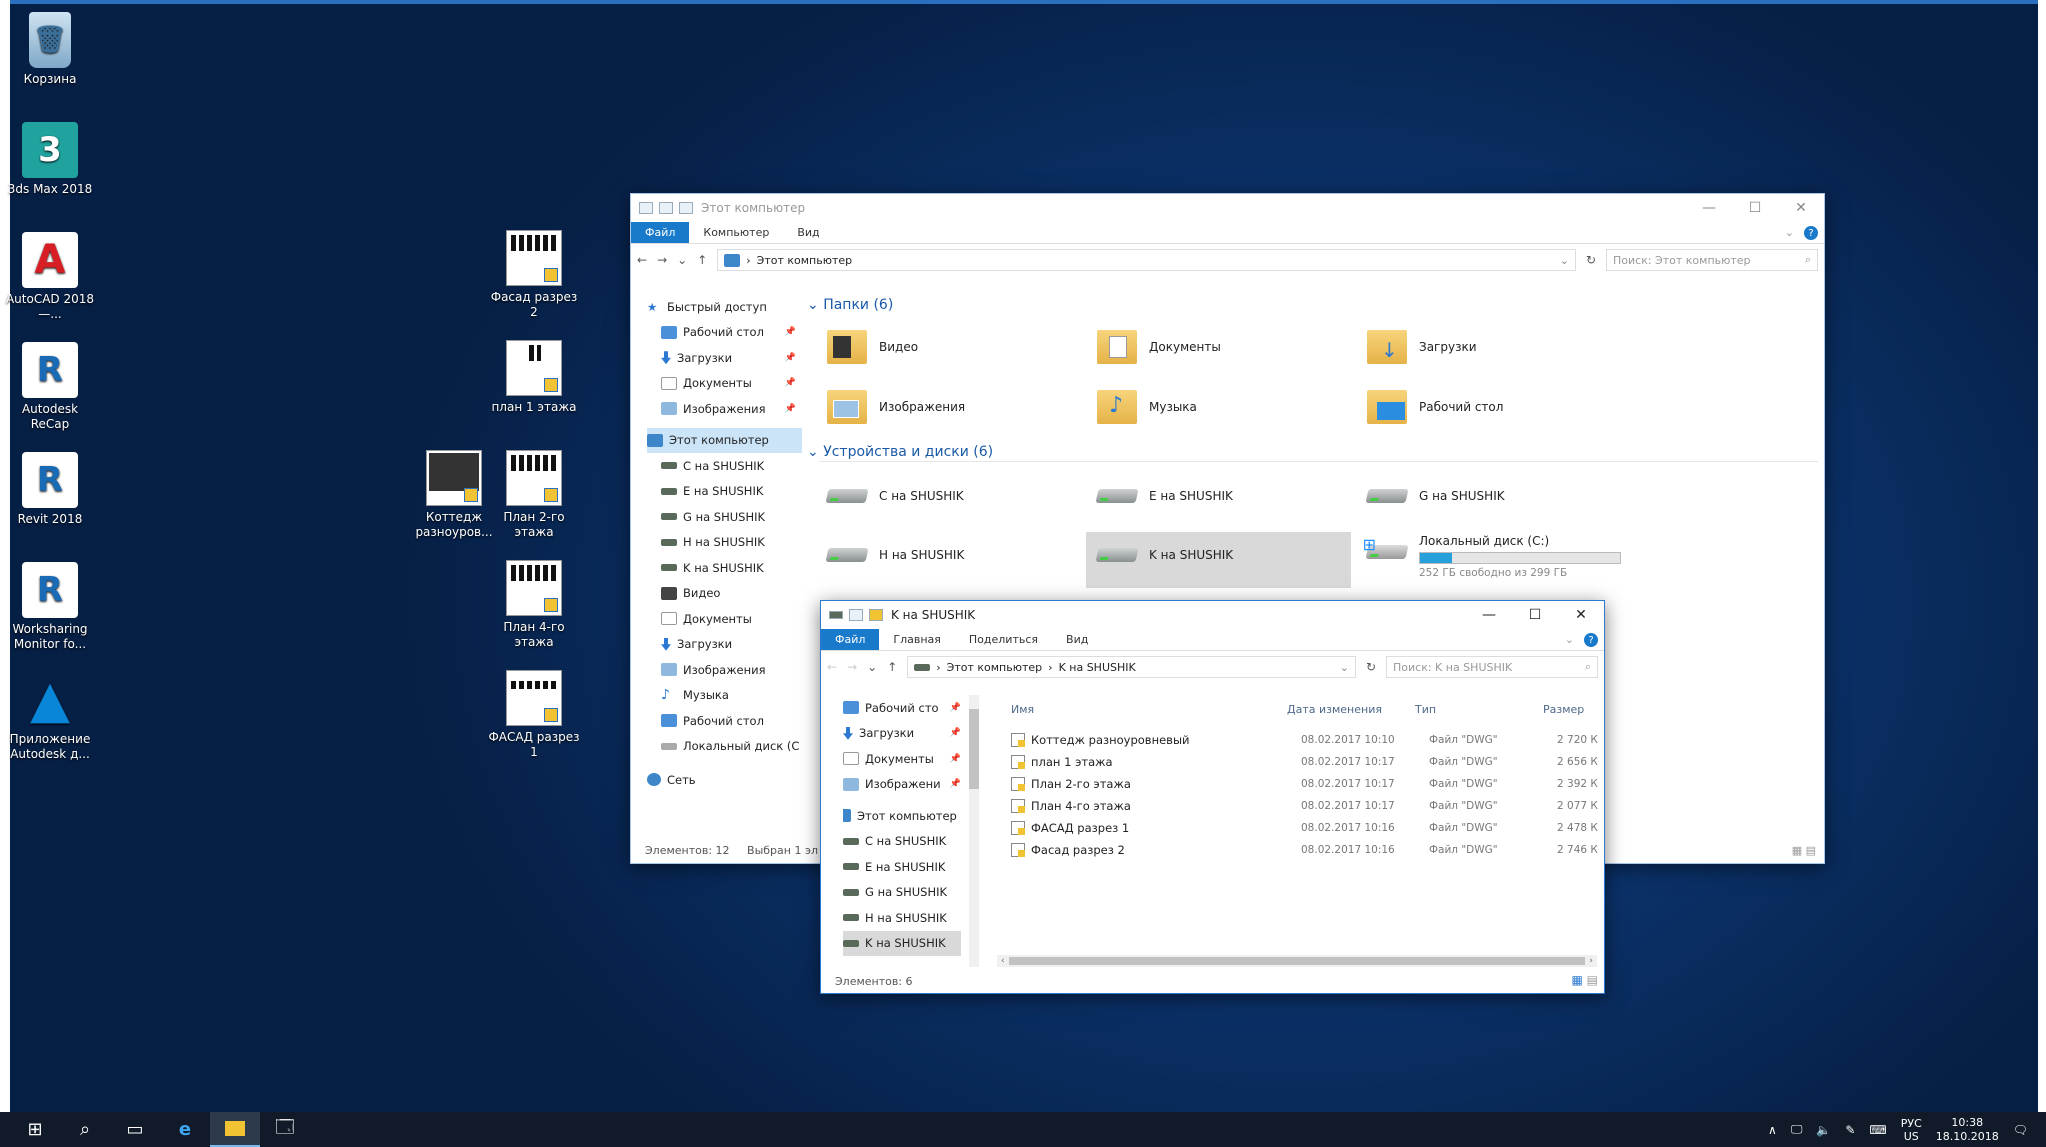 Image resolution: width=2046 pixels, height=1147 pixels. What do you see at coordinates (872, 347) in the screenshot?
I see `folder-video: Видео` at bounding box center [872, 347].